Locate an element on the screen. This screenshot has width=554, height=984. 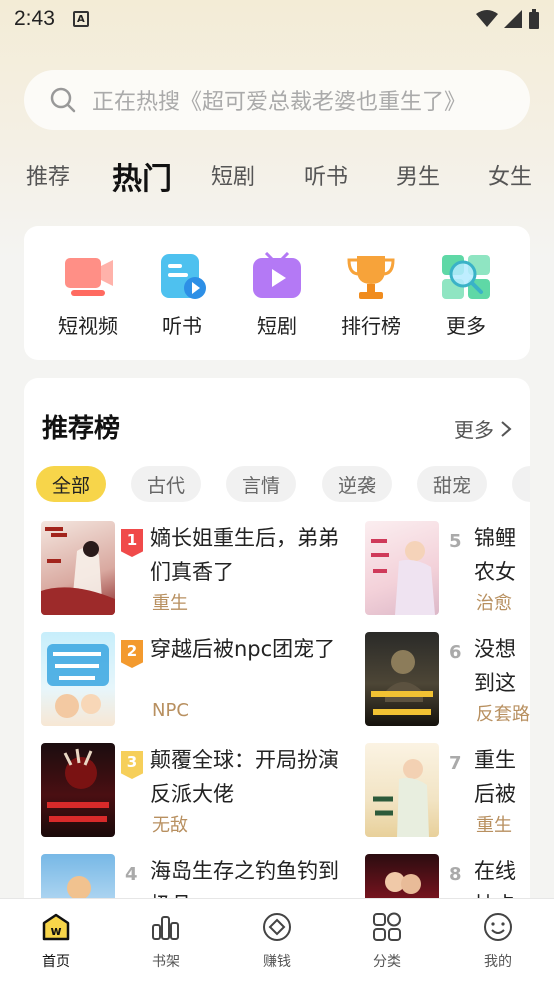
book-tag: NPC is located at coordinates (170, 710).